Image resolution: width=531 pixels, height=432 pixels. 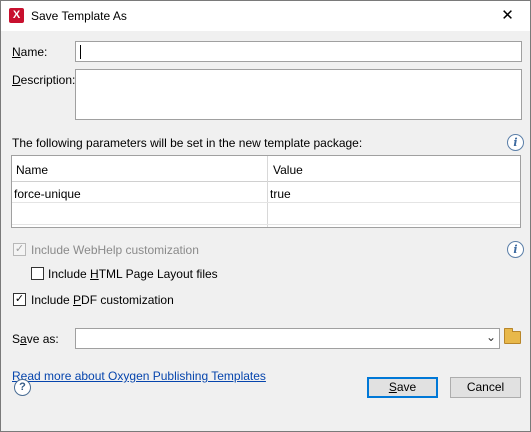 What do you see at coordinates (287, 338) in the screenshot?
I see `save-as-combobox: ⌄` at bounding box center [287, 338].